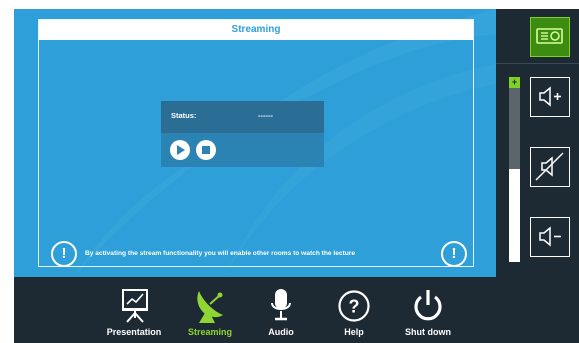 This screenshot has width=579, height=343. Describe the element at coordinates (354, 332) in the screenshot. I see `nav-label: Help` at that location.